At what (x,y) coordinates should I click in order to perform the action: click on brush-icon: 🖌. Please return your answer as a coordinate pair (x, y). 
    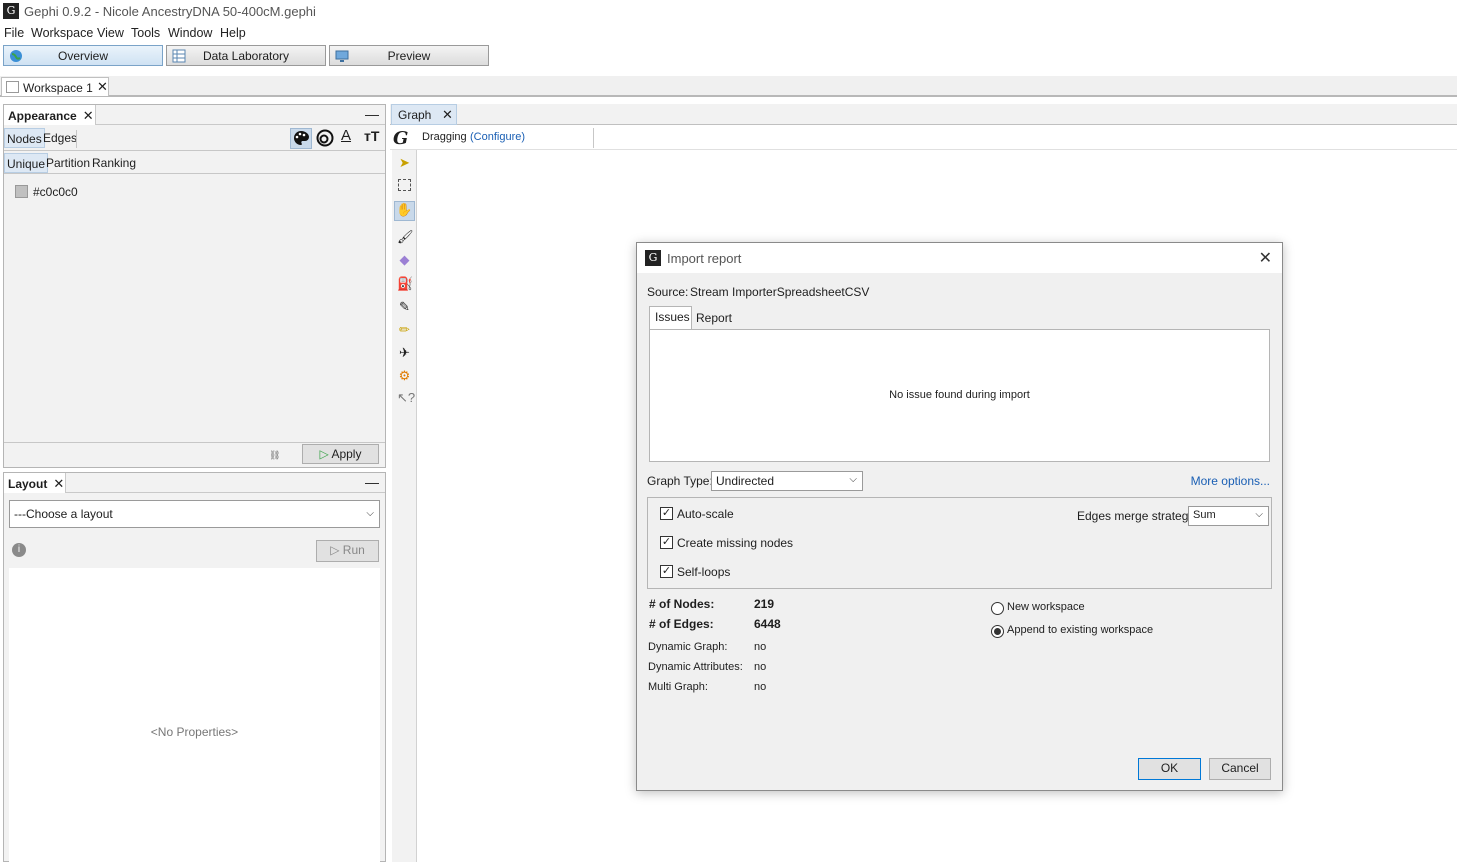
    Looking at the image, I should click on (405, 236).